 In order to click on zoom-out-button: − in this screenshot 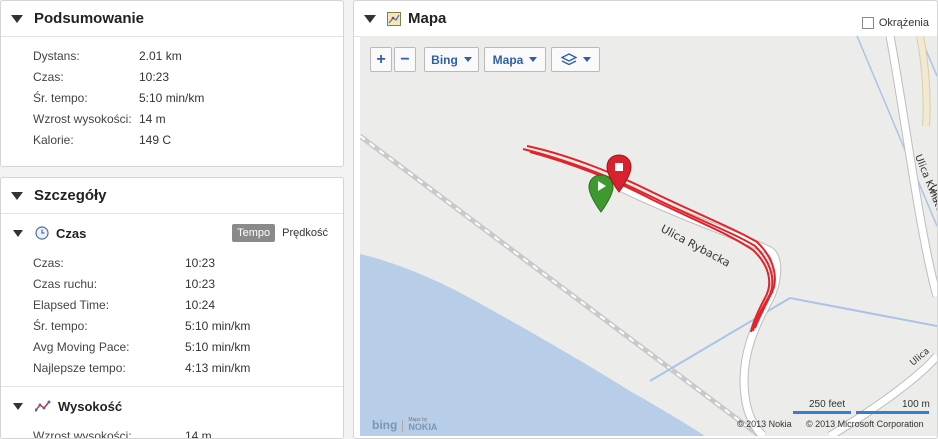, I will do `click(405, 59)`.